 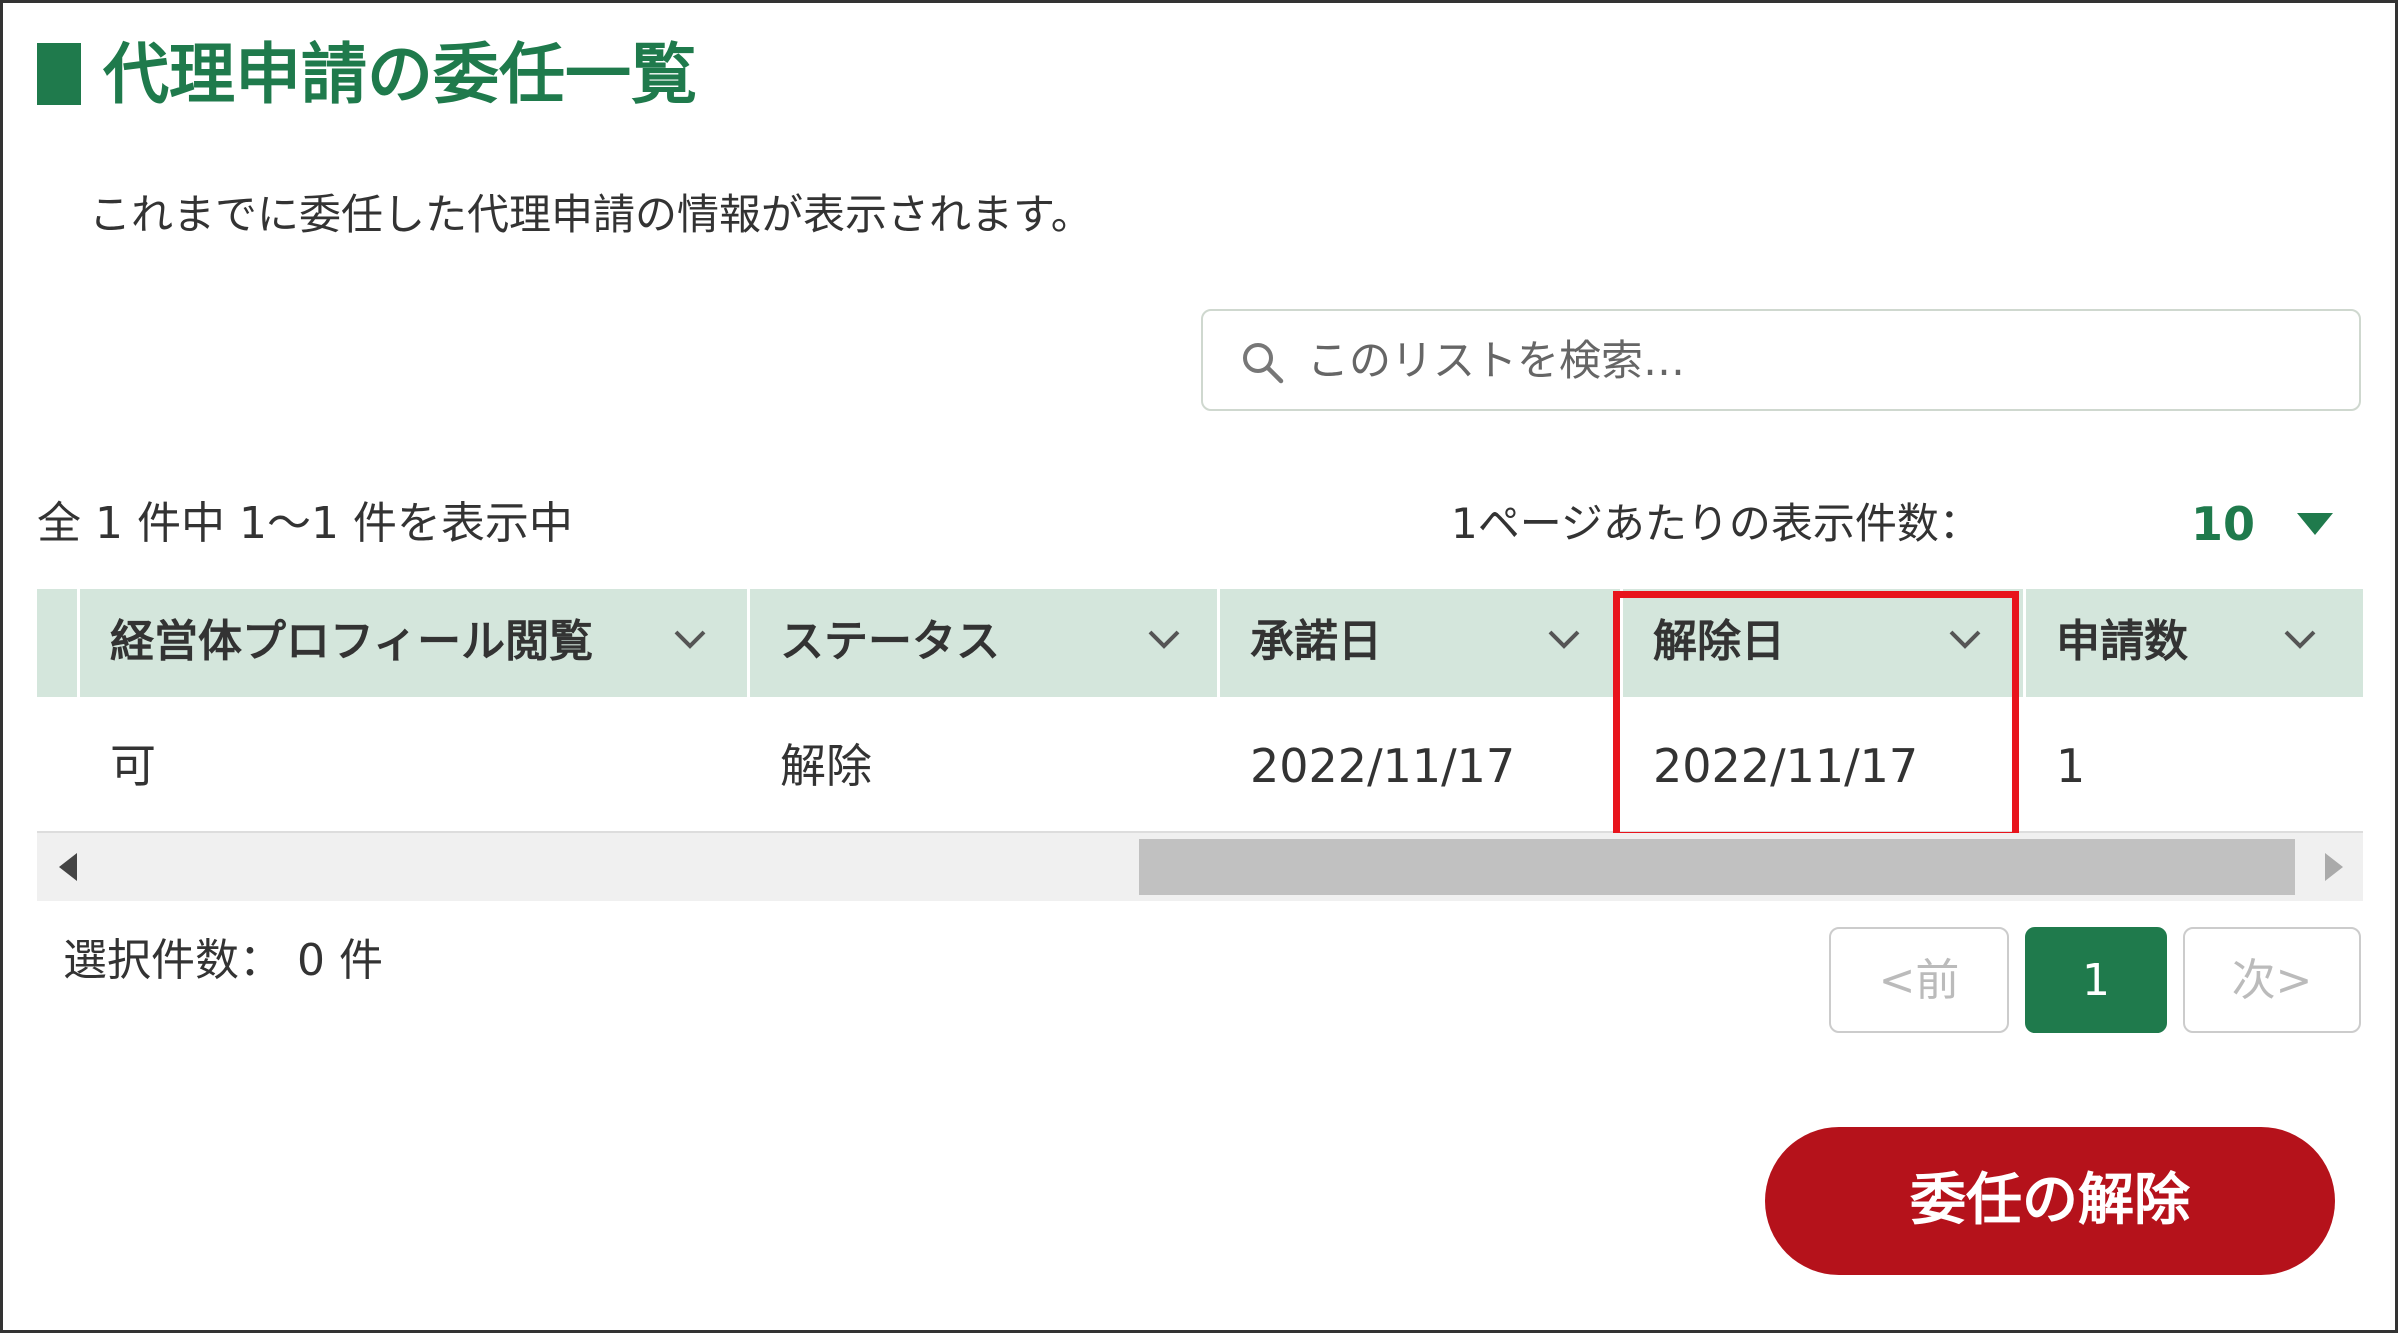 I want to click on caret-down-icon, so click(x=2315, y=524).